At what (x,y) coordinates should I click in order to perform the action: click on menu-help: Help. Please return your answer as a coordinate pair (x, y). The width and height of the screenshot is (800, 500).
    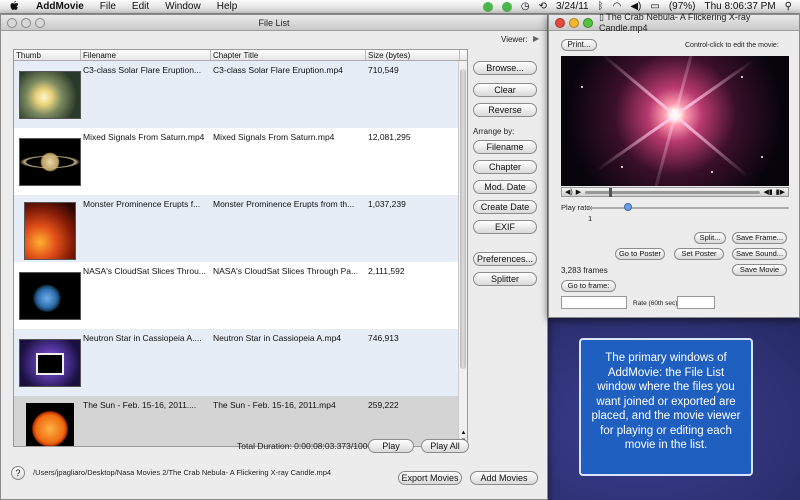
    Looking at the image, I should click on (227, 6).